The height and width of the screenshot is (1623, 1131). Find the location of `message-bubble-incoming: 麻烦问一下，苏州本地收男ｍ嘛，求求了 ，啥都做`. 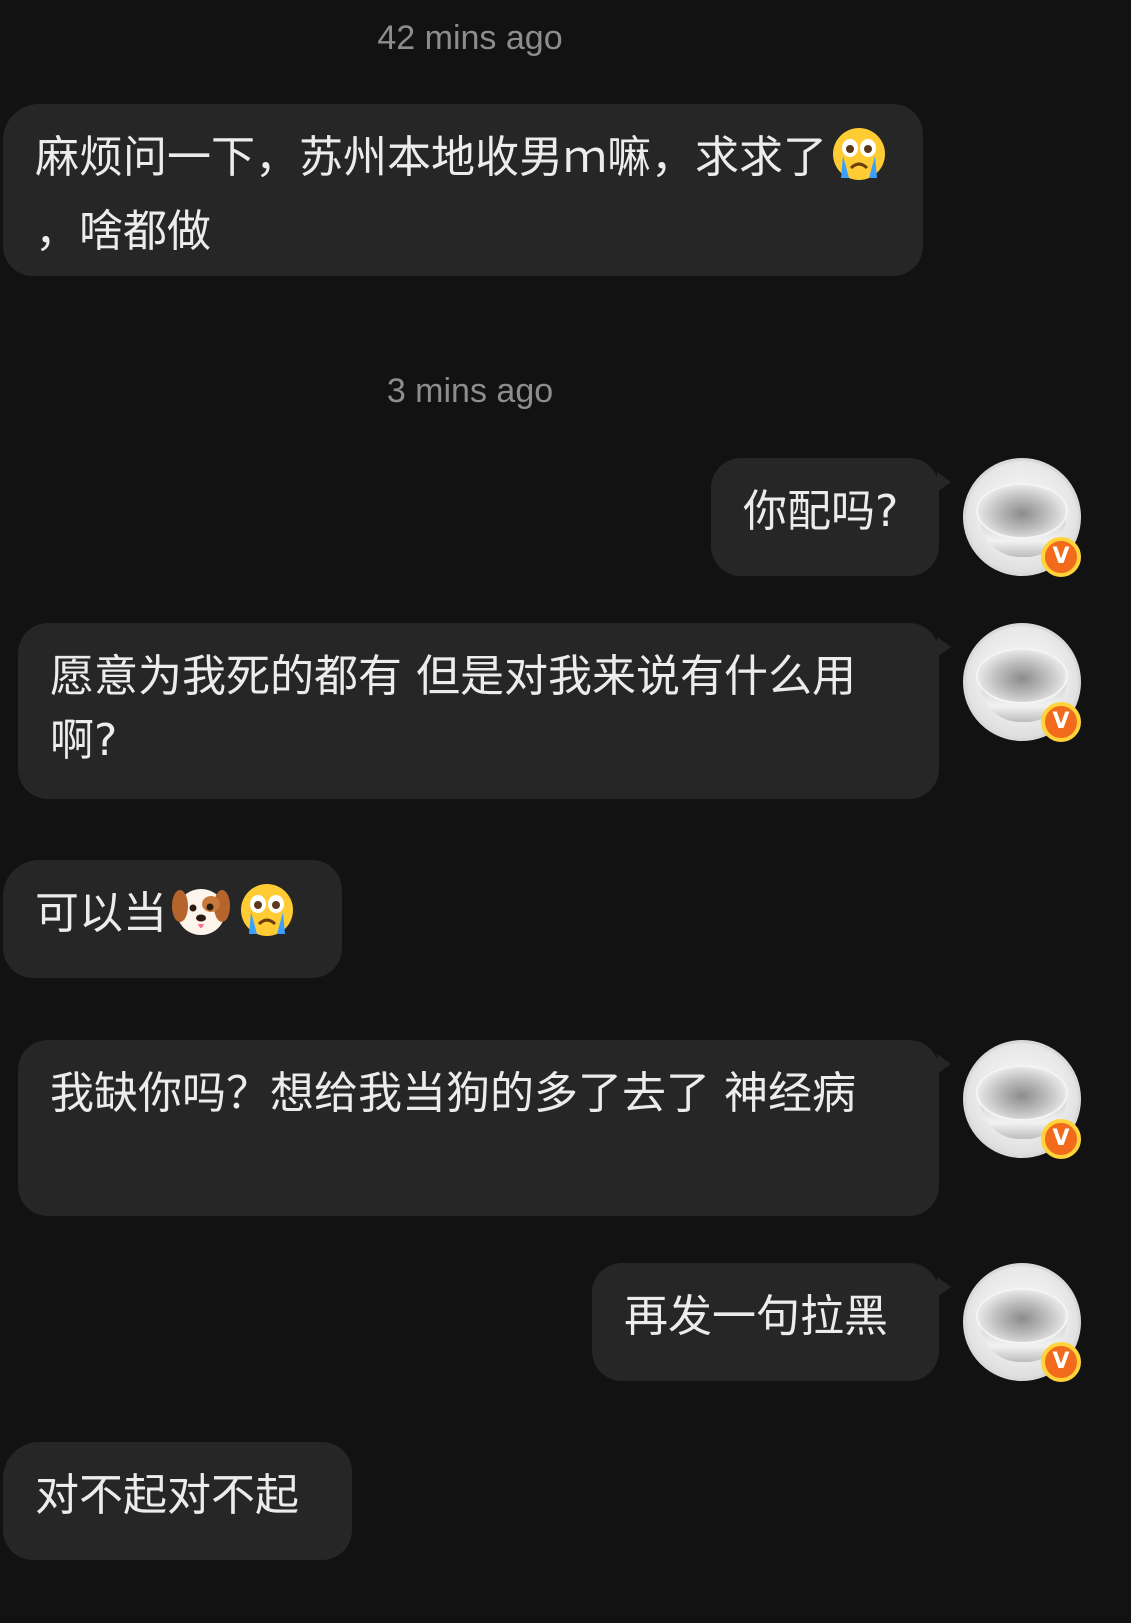

message-bubble-incoming: 麻烦问一下，苏州本地收男ｍ嘛，求求了 ，啥都做 is located at coordinates (463, 190).